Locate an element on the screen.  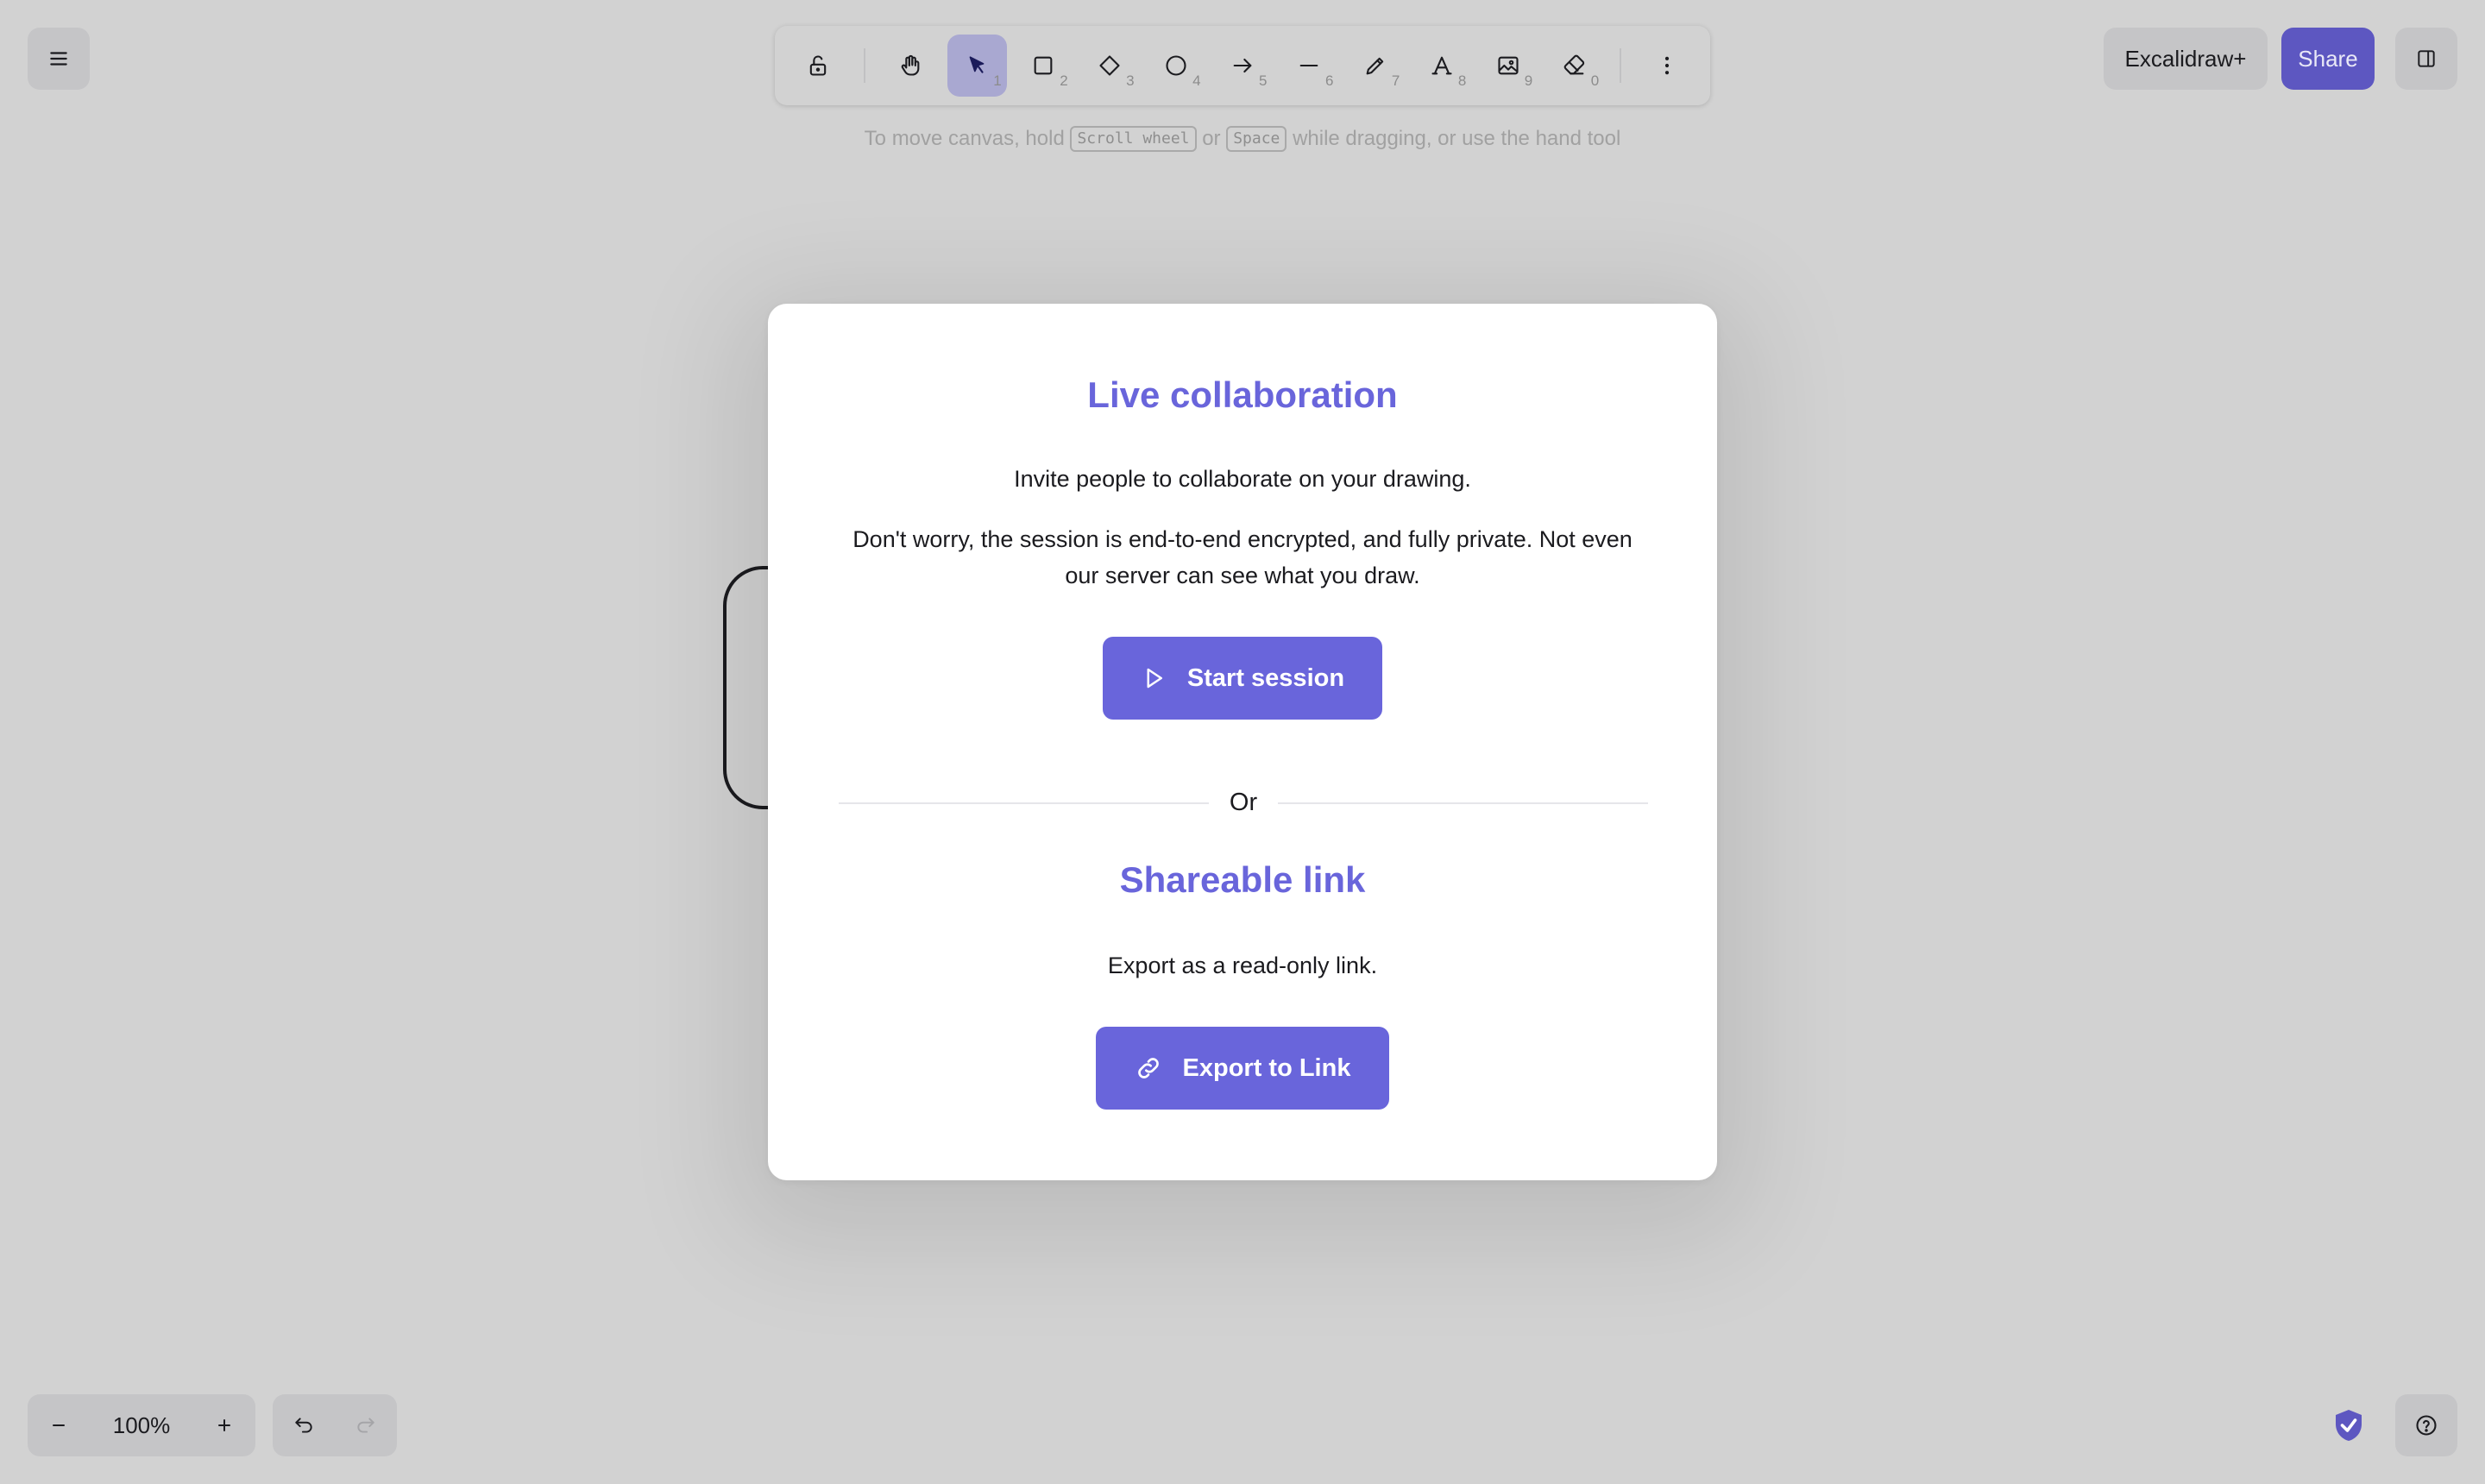
tool-diamond: 3 is located at coordinates (1110, 66).